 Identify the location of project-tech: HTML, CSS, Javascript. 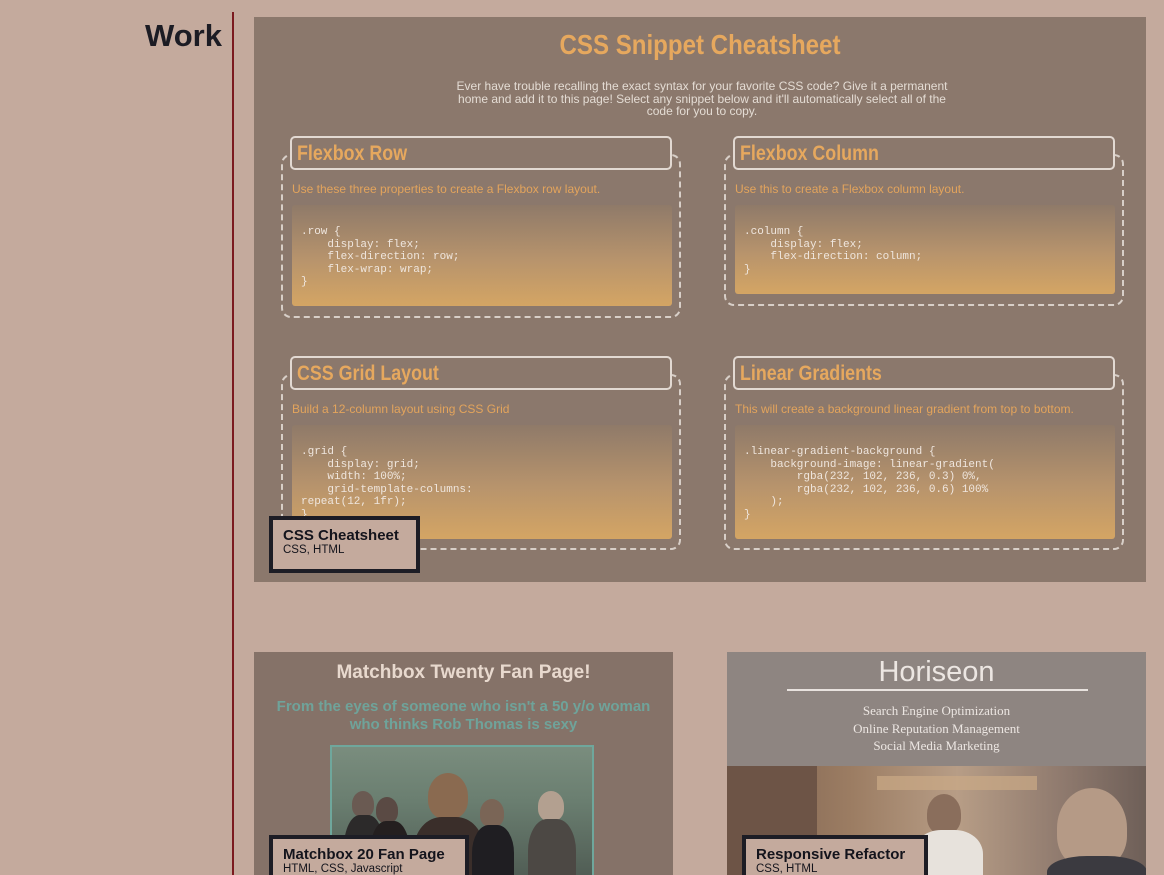
(343, 869).